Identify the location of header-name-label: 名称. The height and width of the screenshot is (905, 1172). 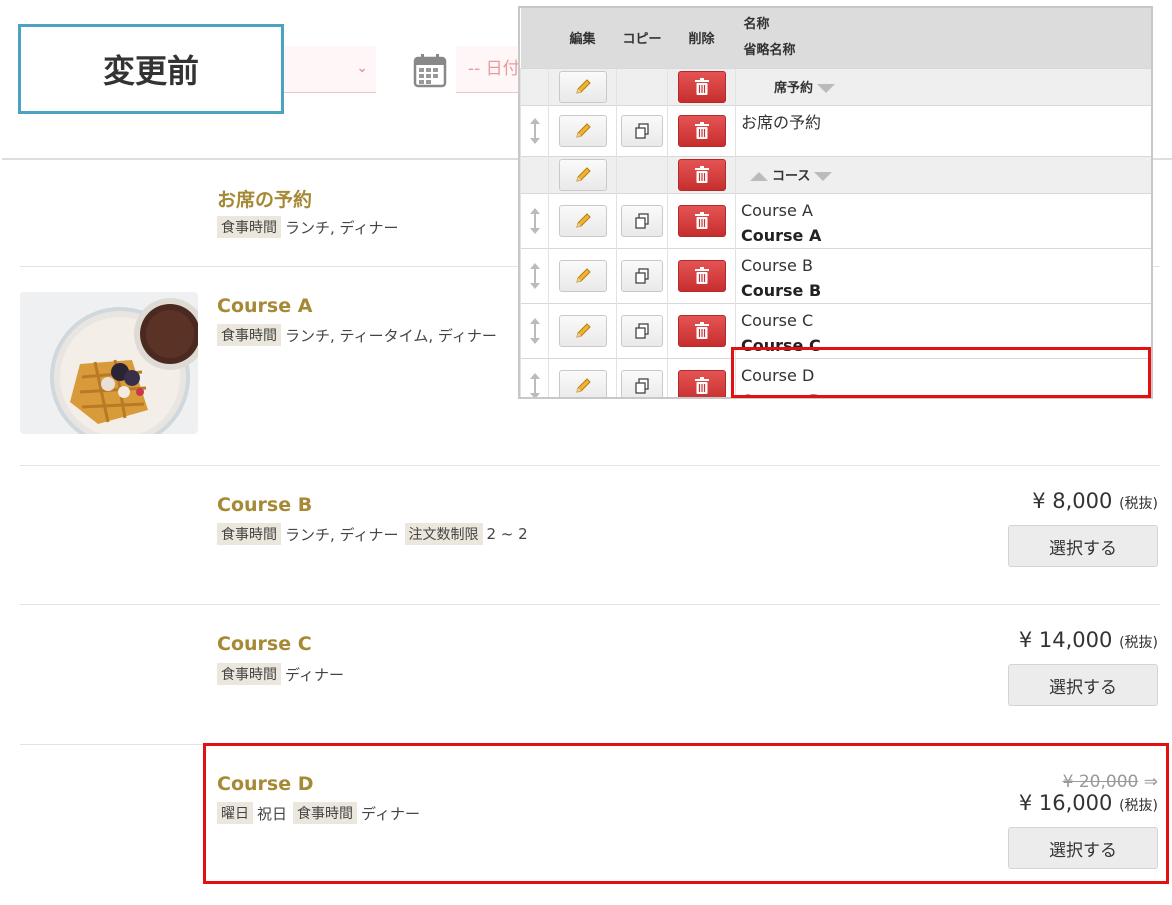
(756, 24).